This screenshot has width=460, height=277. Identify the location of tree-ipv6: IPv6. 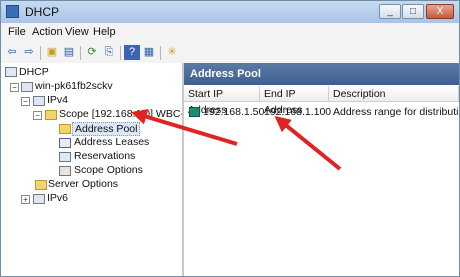
(57, 198).